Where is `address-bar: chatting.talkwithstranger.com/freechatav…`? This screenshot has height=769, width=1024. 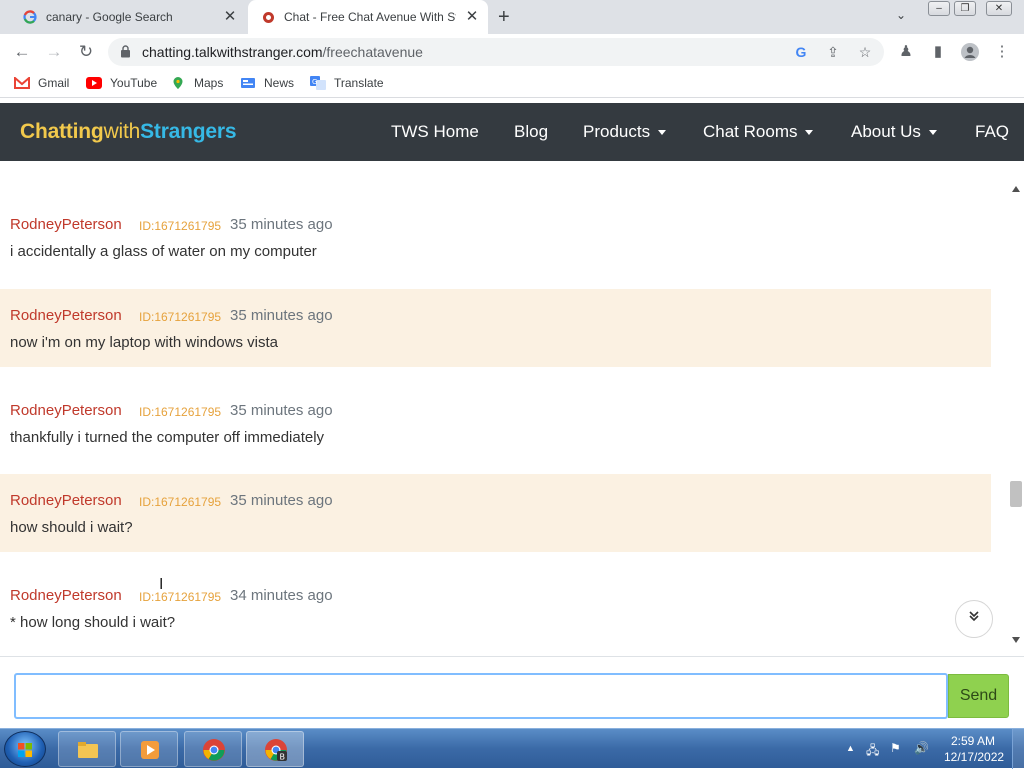 address-bar: chatting.talkwithstranger.com/freechatav… is located at coordinates (496, 52).